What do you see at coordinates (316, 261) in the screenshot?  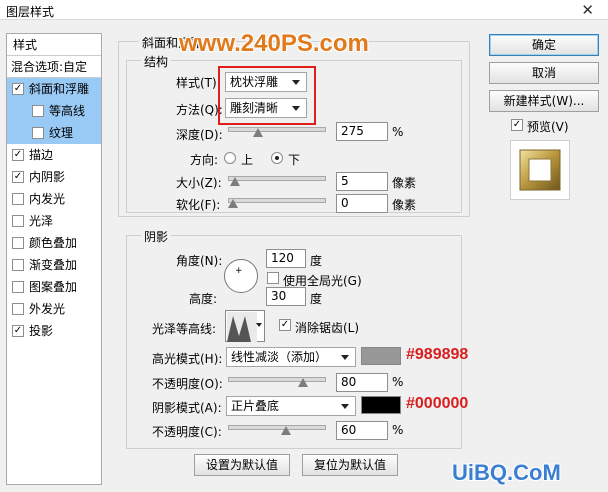 I see `angle-unit: 度` at bounding box center [316, 261].